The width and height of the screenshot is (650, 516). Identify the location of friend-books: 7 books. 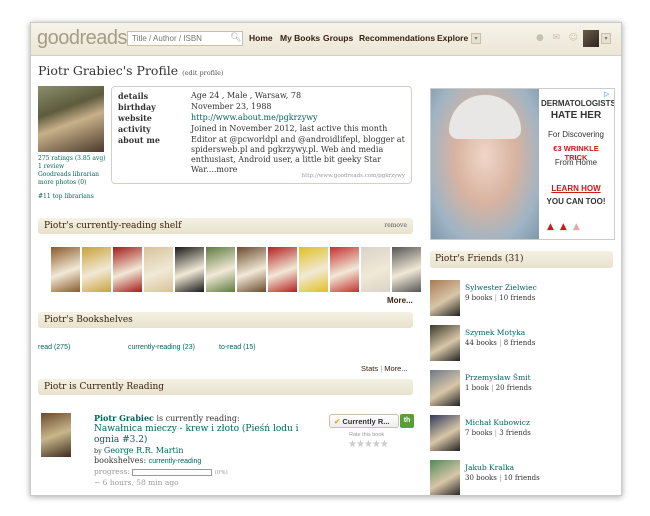
(478, 433).